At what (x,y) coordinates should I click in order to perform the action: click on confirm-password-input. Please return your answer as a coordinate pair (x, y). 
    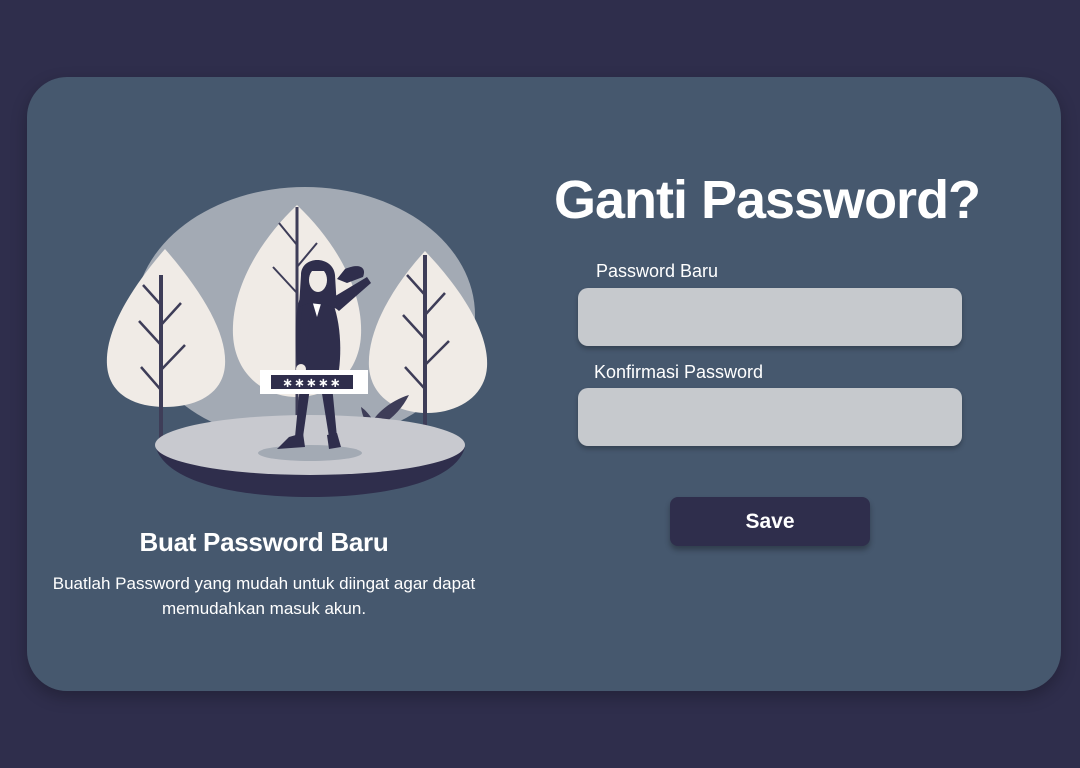
    Looking at the image, I should click on (770, 417).